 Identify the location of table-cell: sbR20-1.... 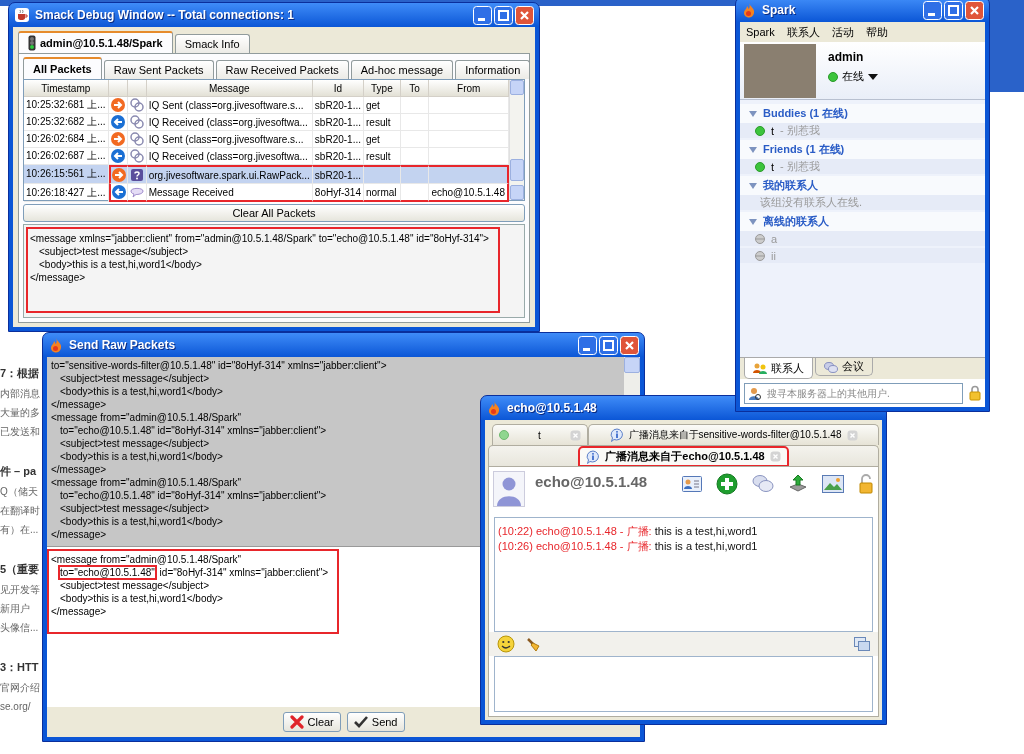
(338, 139).